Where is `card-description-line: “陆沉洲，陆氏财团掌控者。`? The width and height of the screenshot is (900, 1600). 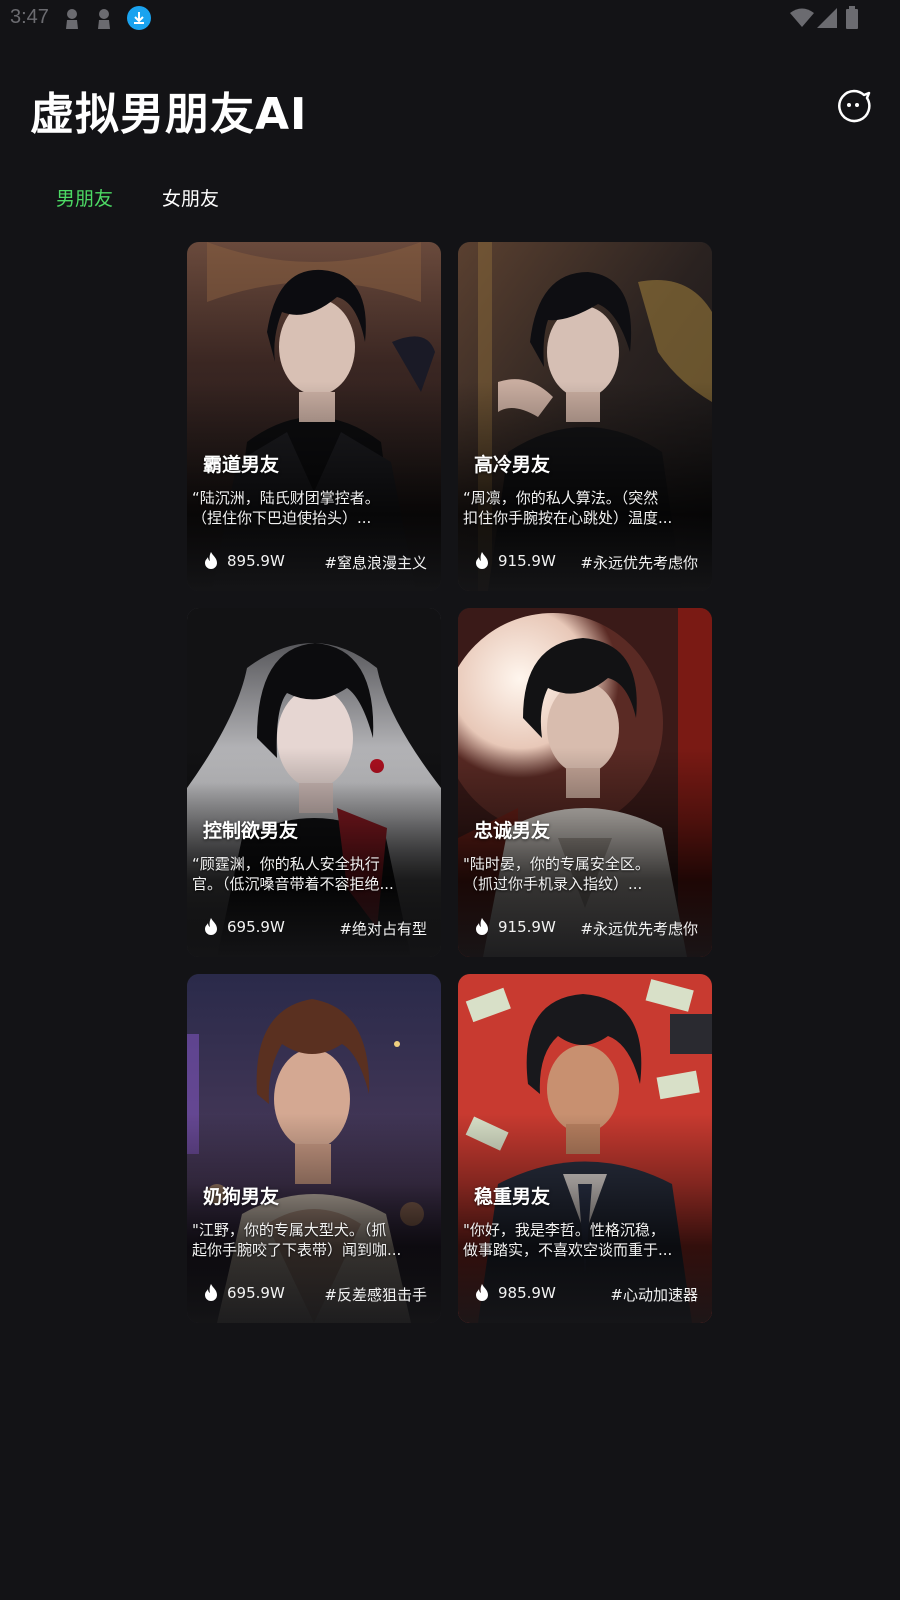 card-description-line: “陆沉洲，陆氏财团掌控者。 is located at coordinates (286, 498).